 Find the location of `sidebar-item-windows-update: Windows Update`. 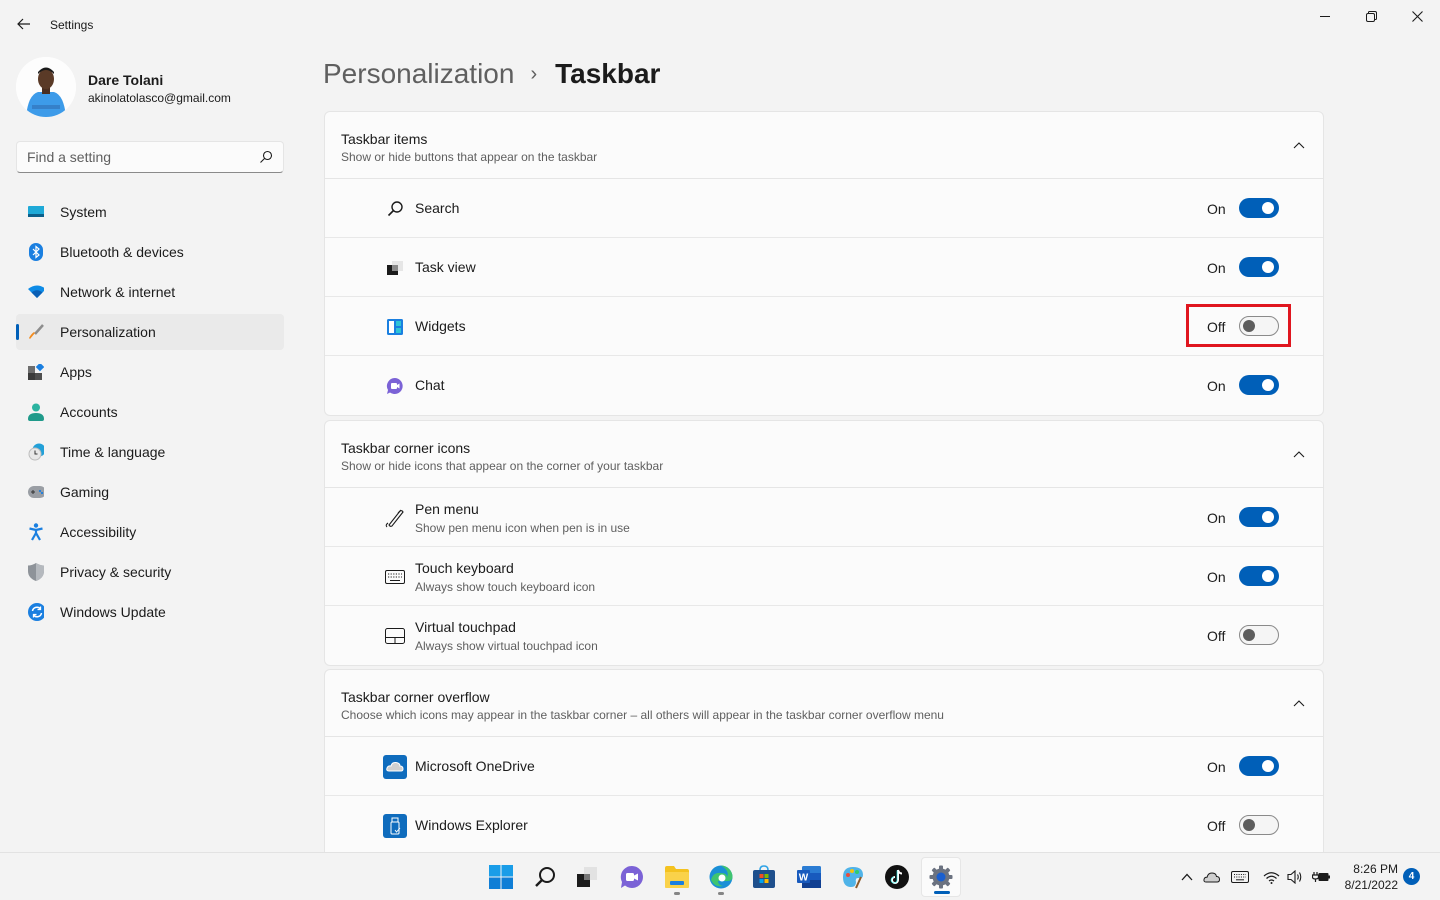

sidebar-item-windows-update: Windows Update is located at coordinates (150, 612).